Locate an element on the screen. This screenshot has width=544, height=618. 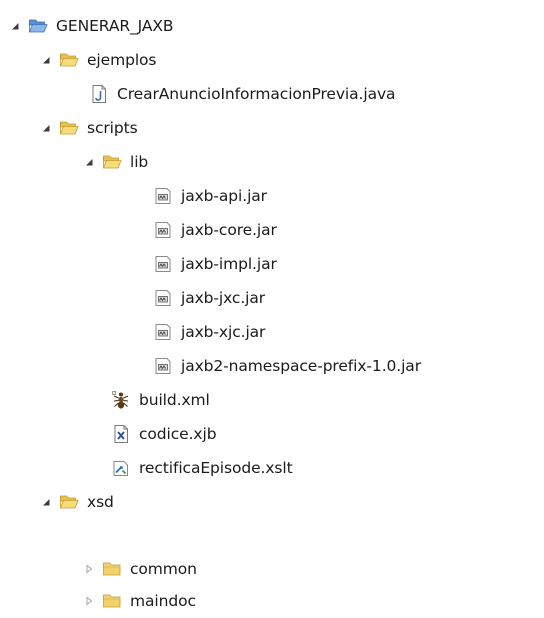
tree-item-jaxb-impl: jaxb-impl.jar is located at coordinates (215, 264).